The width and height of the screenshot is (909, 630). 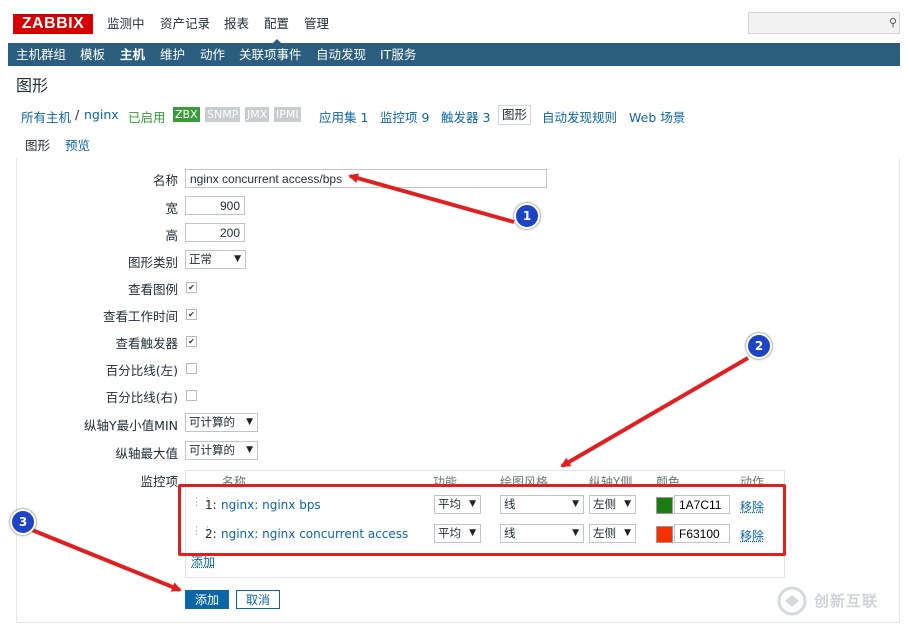 I want to click on watermark: 创新互联, so click(x=838, y=601).